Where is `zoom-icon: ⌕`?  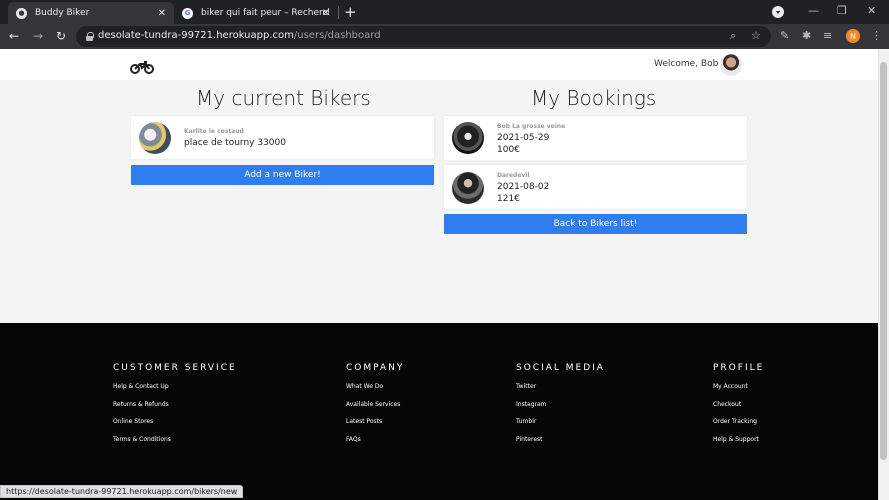 zoom-icon: ⌕ is located at coordinates (733, 36).